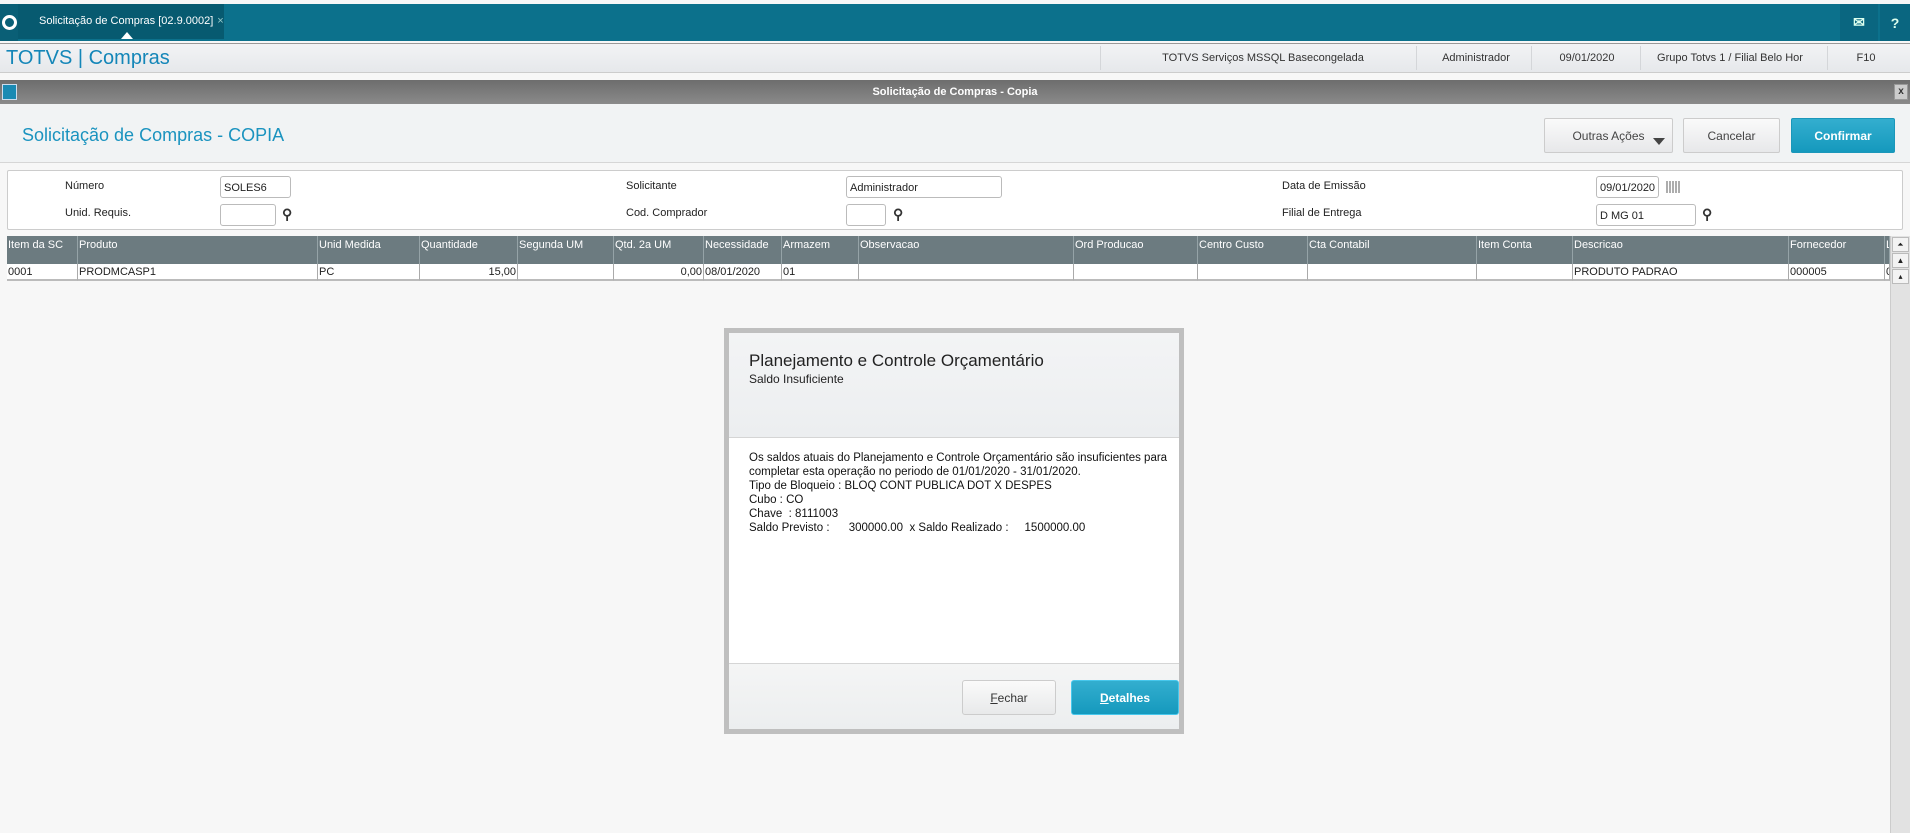 This screenshot has height=833, width=1910. What do you see at coordinates (1837, 272) in the screenshot?
I see `table-cell: 000005` at bounding box center [1837, 272].